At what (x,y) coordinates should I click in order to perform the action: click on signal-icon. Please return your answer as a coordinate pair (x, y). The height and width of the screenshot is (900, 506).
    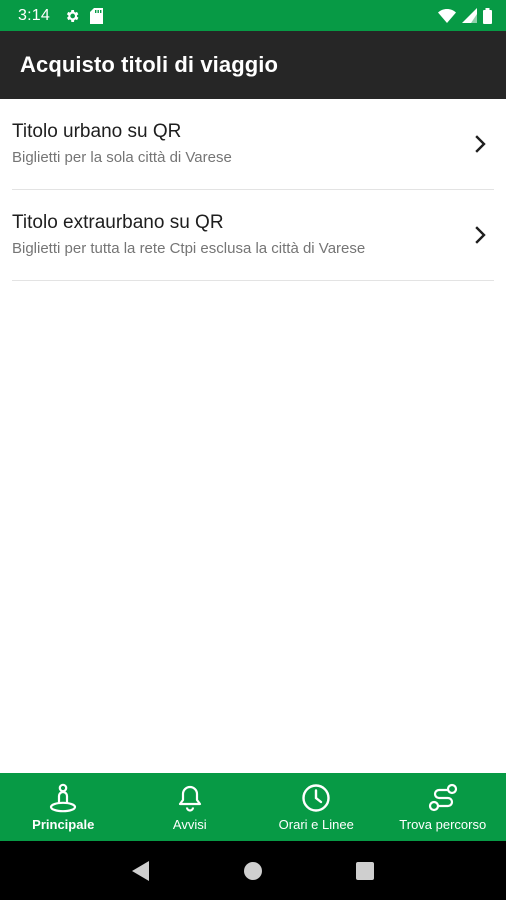
    Looking at the image, I should click on (469, 15).